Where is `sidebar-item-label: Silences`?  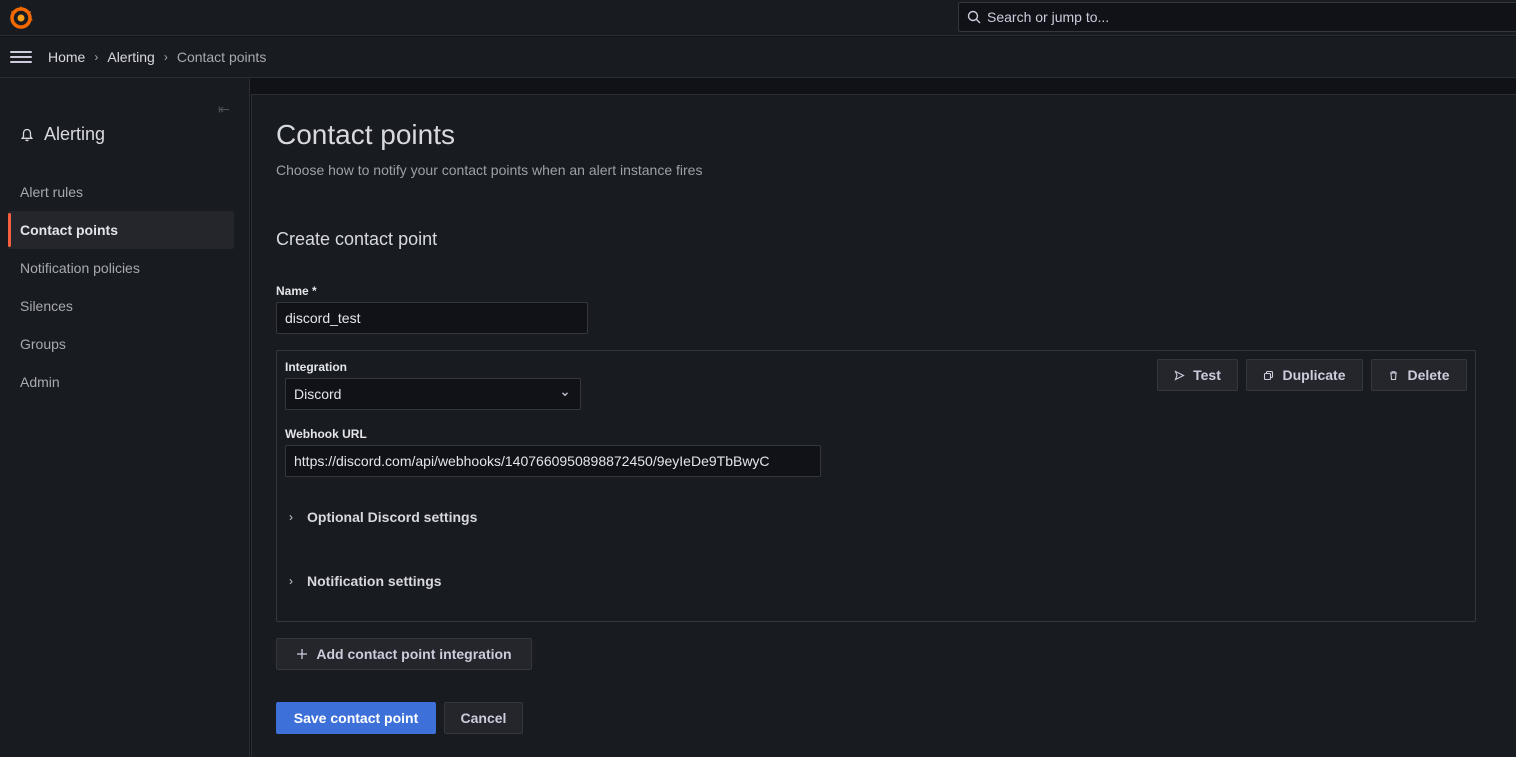
sidebar-item-label: Silences is located at coordinates (46, 306).